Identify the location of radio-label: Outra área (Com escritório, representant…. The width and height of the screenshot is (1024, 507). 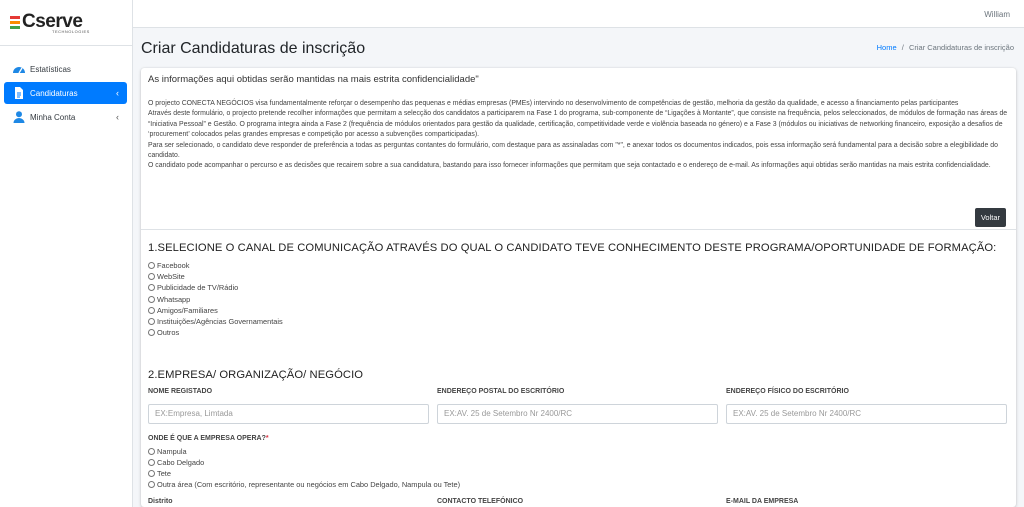
(309, 485).